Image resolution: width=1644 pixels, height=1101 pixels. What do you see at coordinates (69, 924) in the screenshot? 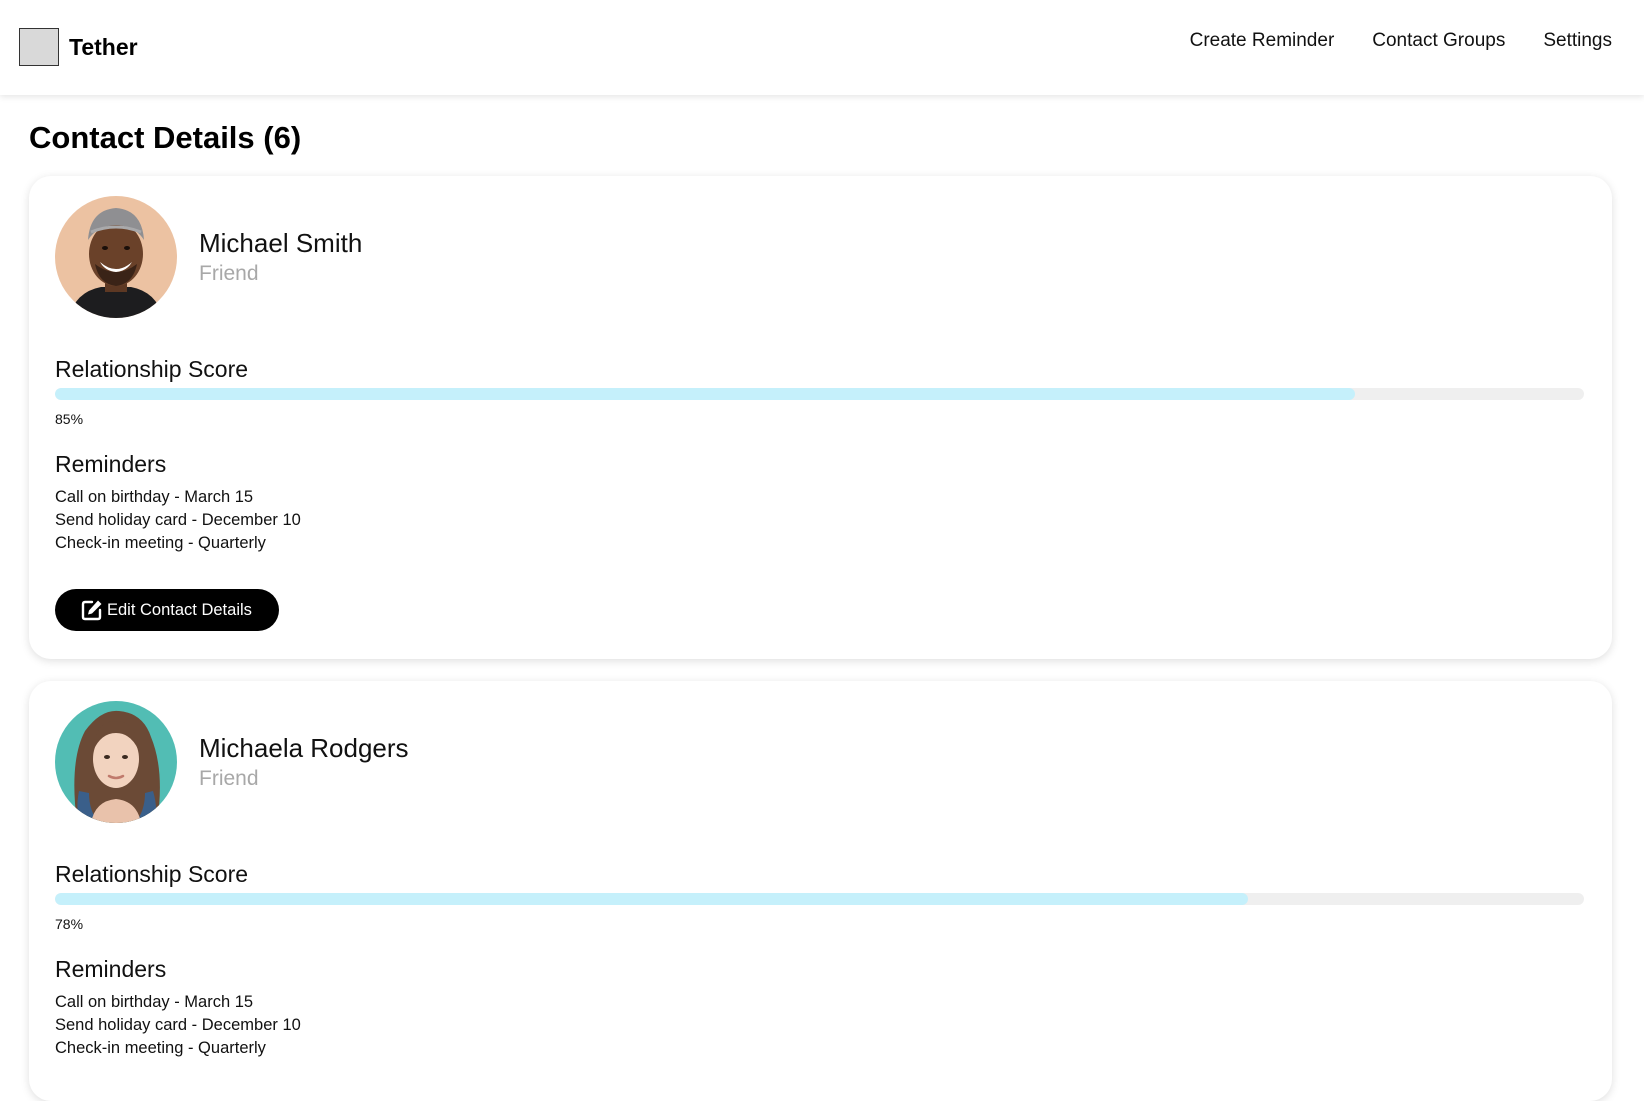
I see `relationship-score-value: 78%` at bounding box center [69, 924].